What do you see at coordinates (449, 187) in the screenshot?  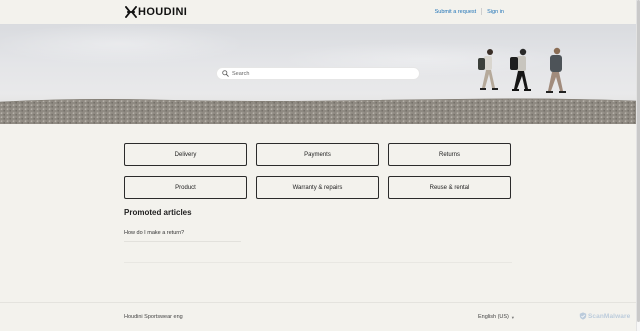 I see `category-reuse-rental: Reuse & rental` at bounding box center [449, 187].